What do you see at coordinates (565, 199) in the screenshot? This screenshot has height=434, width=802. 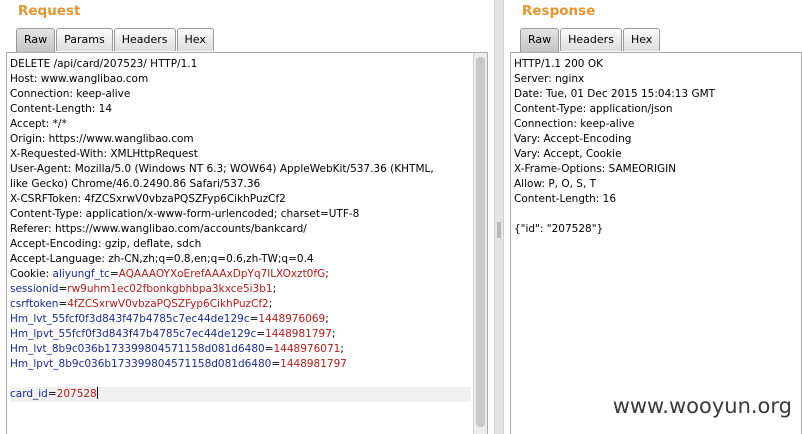 I see `response-line: Content-Length: 16` at bounding box center [565, 199].